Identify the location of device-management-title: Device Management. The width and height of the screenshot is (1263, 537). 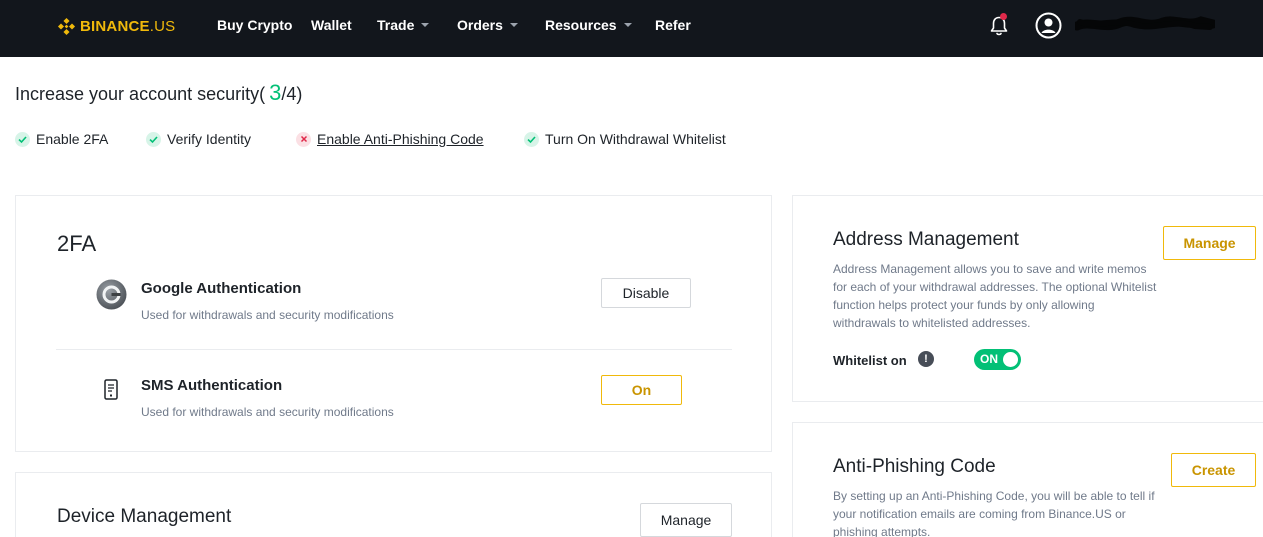
(144, 516).